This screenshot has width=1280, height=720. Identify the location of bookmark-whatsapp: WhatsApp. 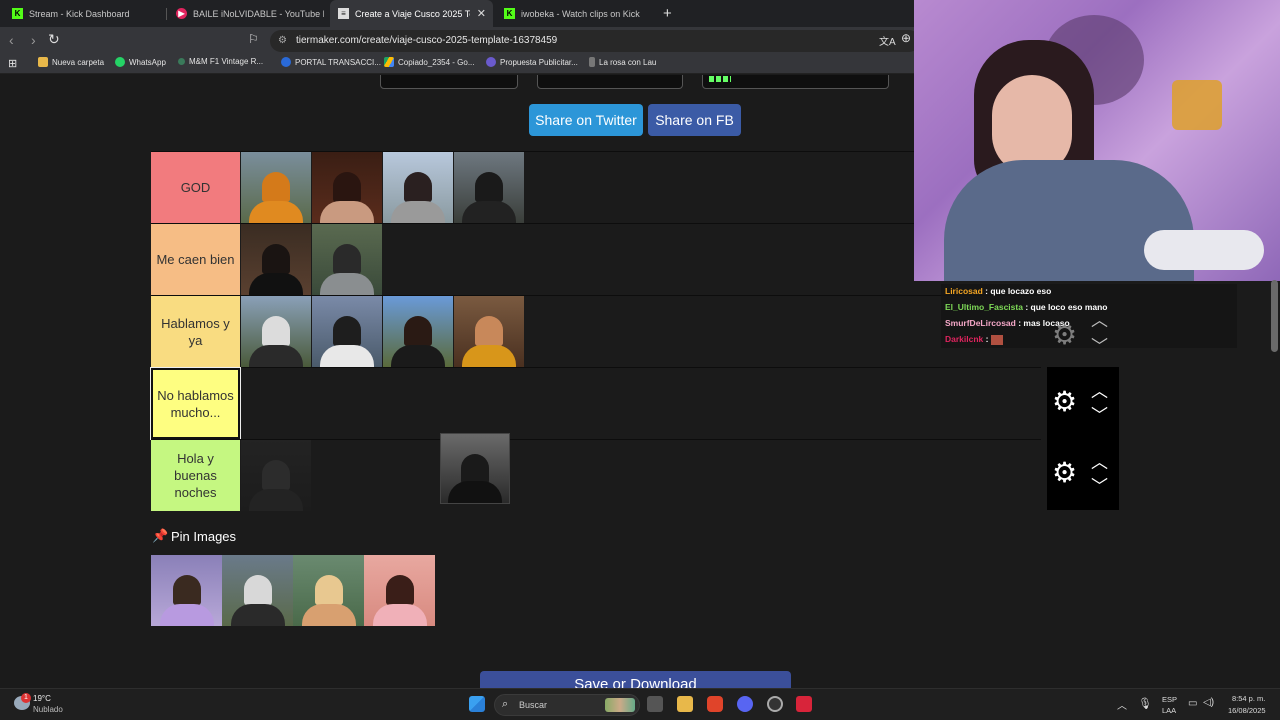
(140, 62).